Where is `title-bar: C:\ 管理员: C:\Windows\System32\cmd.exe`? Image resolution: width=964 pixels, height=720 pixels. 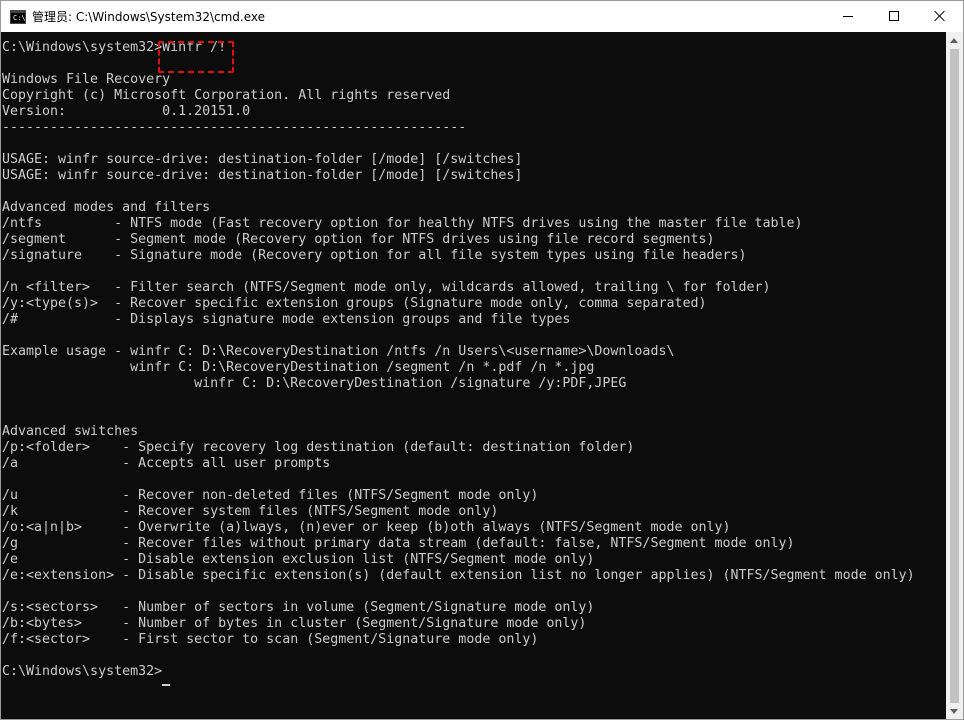
title-bar: C:\ 管理员: C:\Windows\System32\cmd.exe is located at coordinates (482, 16).